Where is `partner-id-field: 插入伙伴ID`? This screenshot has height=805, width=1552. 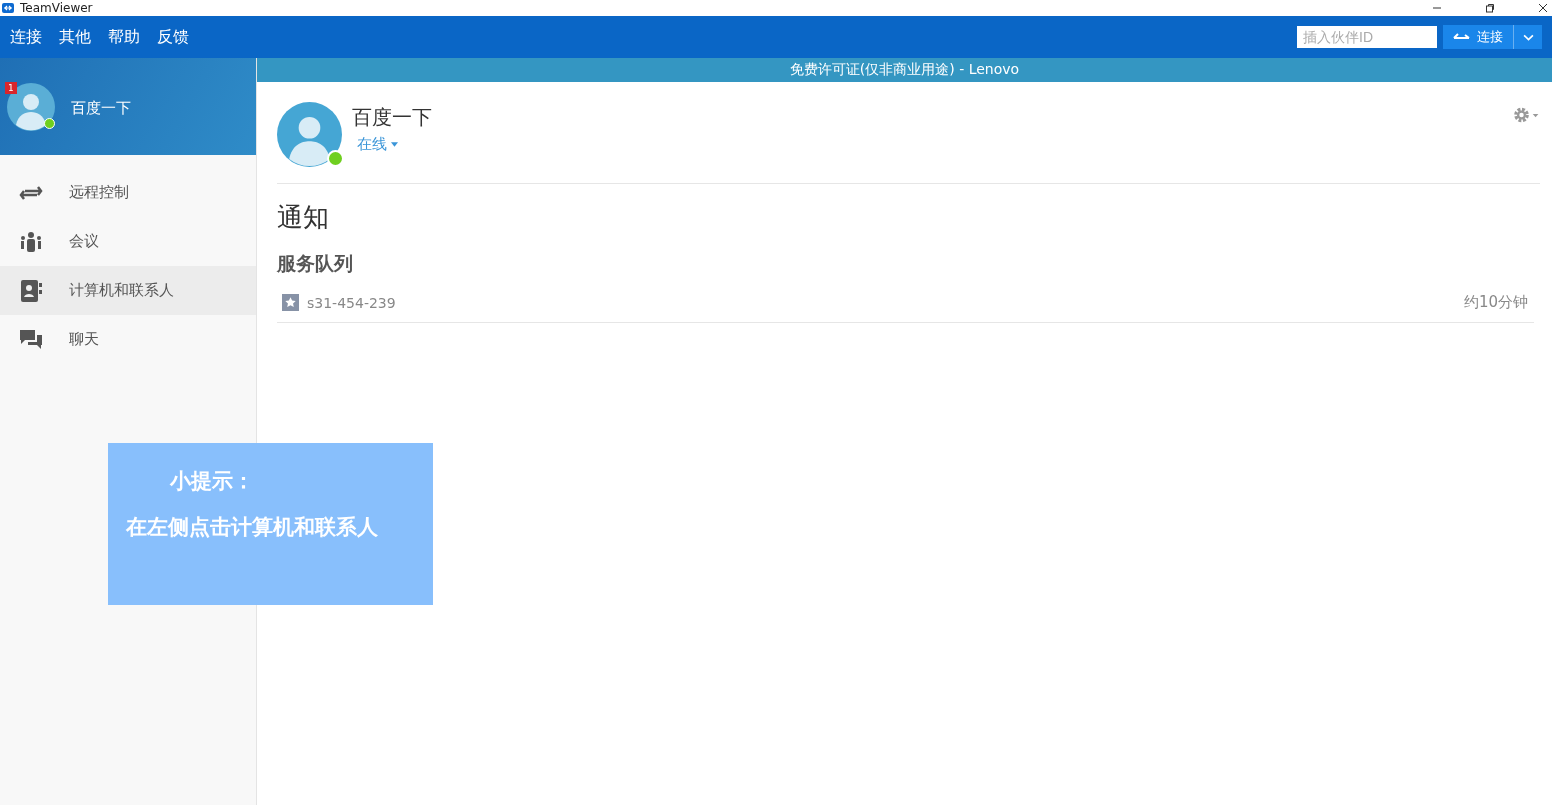 partner-id-field: 插入伙伴ID is located at coordinates (1367, 37).